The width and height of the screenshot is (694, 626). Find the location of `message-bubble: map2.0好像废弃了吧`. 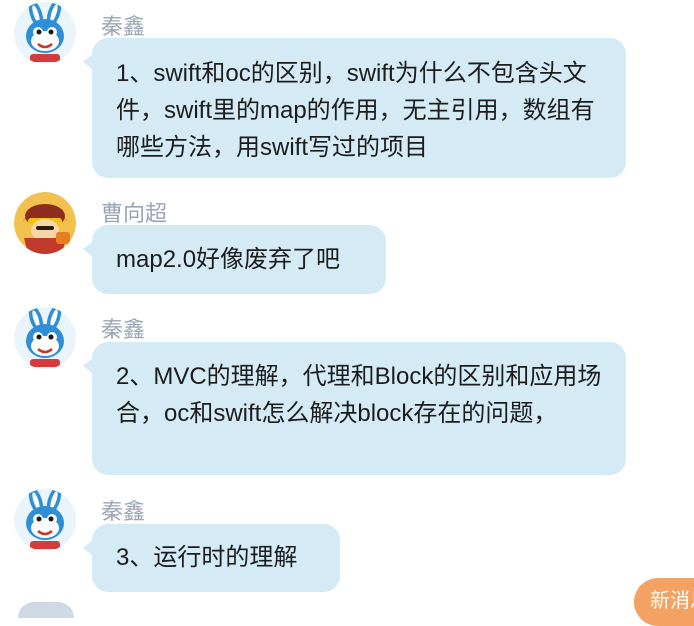

message-bubble: map2.0好像废弃了吧 is located at coordinates (234, 259).